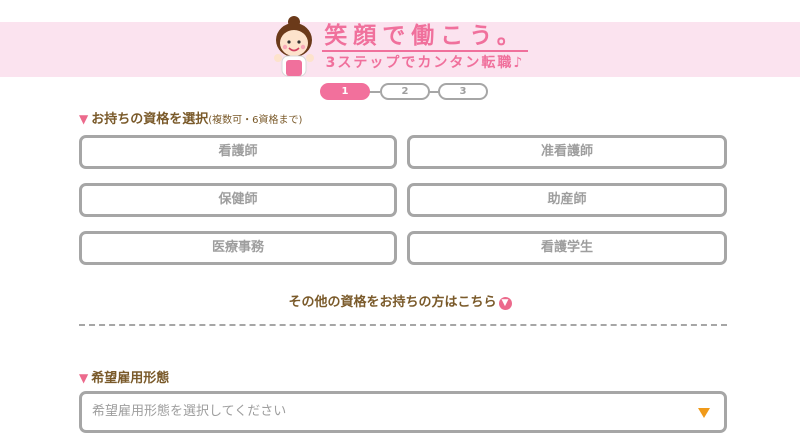  What do you see at coordinates (425, 63) in the screenshot?
I see `page-subtitle: 3ステップでカンタン転職♪` at bounding box center [425, 63].